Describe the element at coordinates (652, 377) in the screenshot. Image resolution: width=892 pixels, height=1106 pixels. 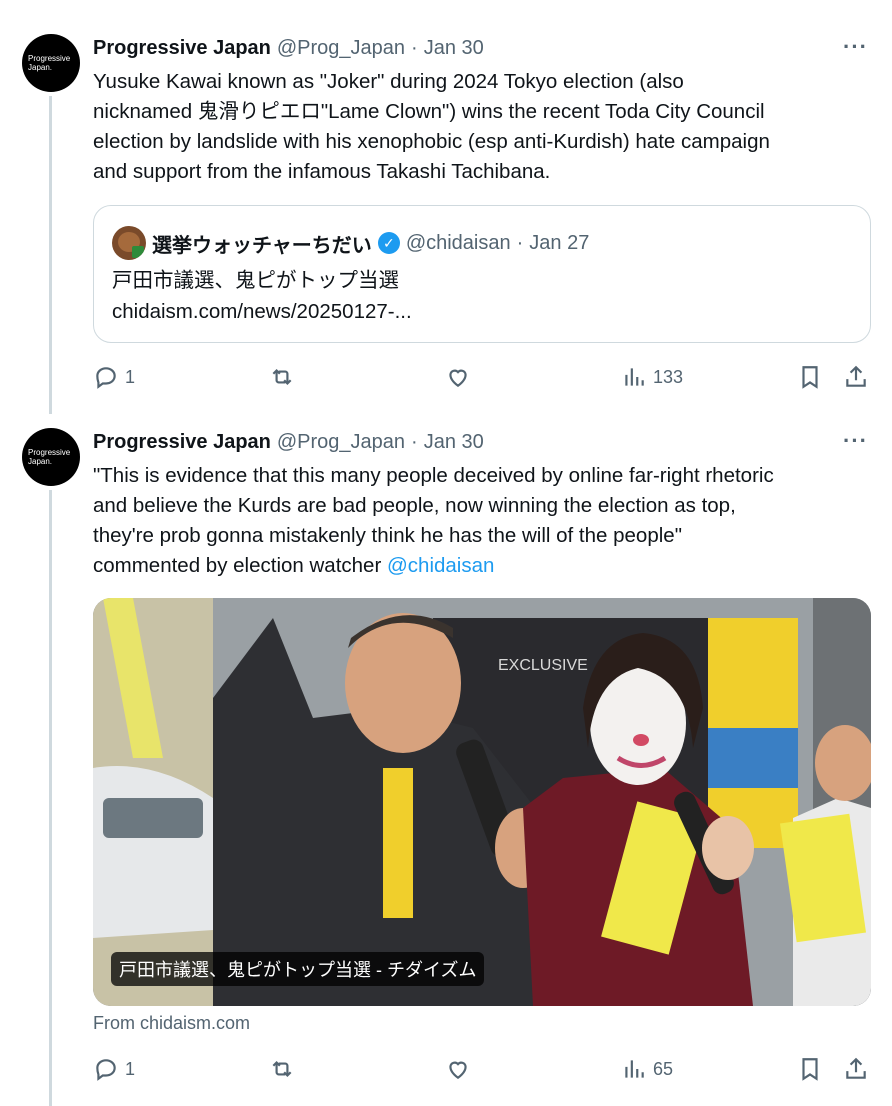
I see `views-button: 133` at that location.